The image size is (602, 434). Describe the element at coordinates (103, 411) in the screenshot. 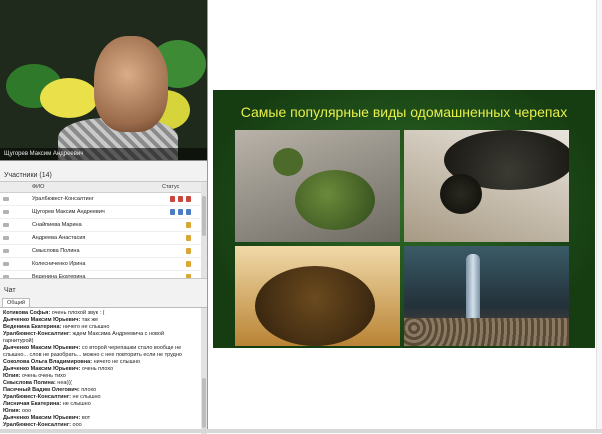

I see `chat-message: Юлия: ооо` at that location.